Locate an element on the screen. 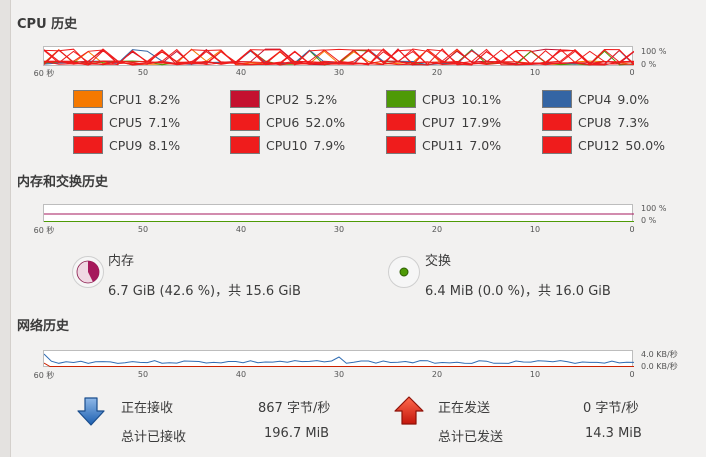 The width and height of the screenshot is (706, 457). memory-detail: 6.7 GiB (42.6 %)，共 15.6 GiB is located at coordinates (204, 291).